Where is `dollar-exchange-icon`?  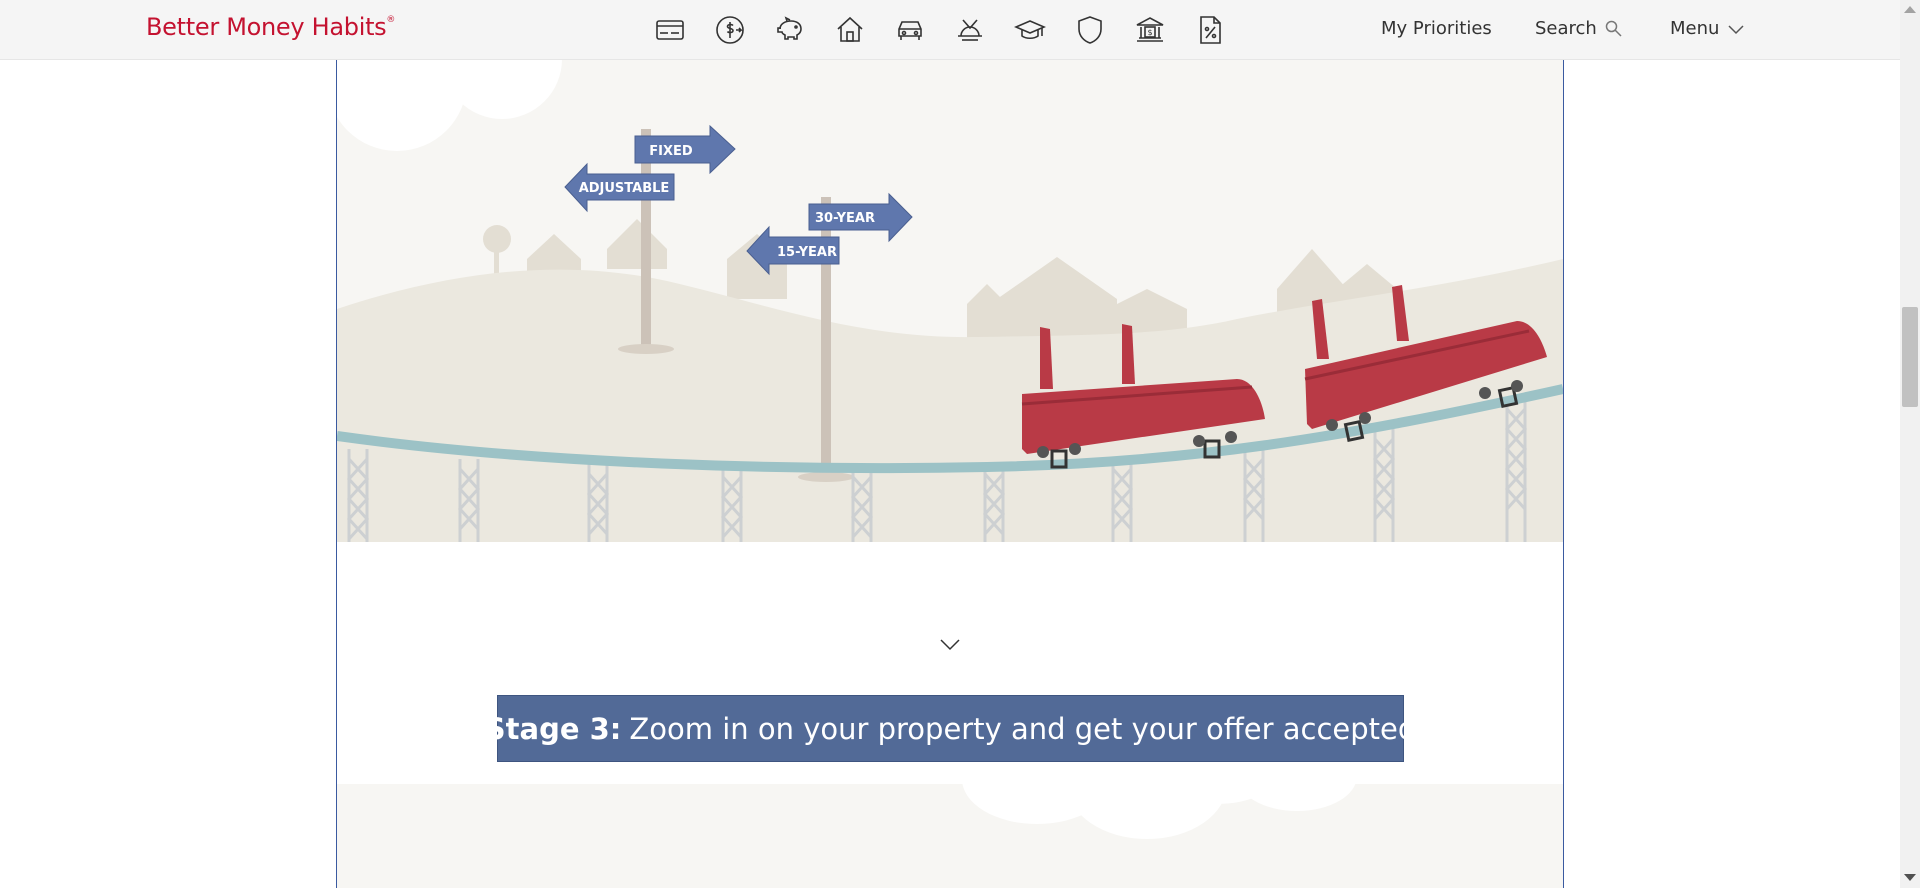 dollar-exchange-icon is located at coordinates (730, 30).